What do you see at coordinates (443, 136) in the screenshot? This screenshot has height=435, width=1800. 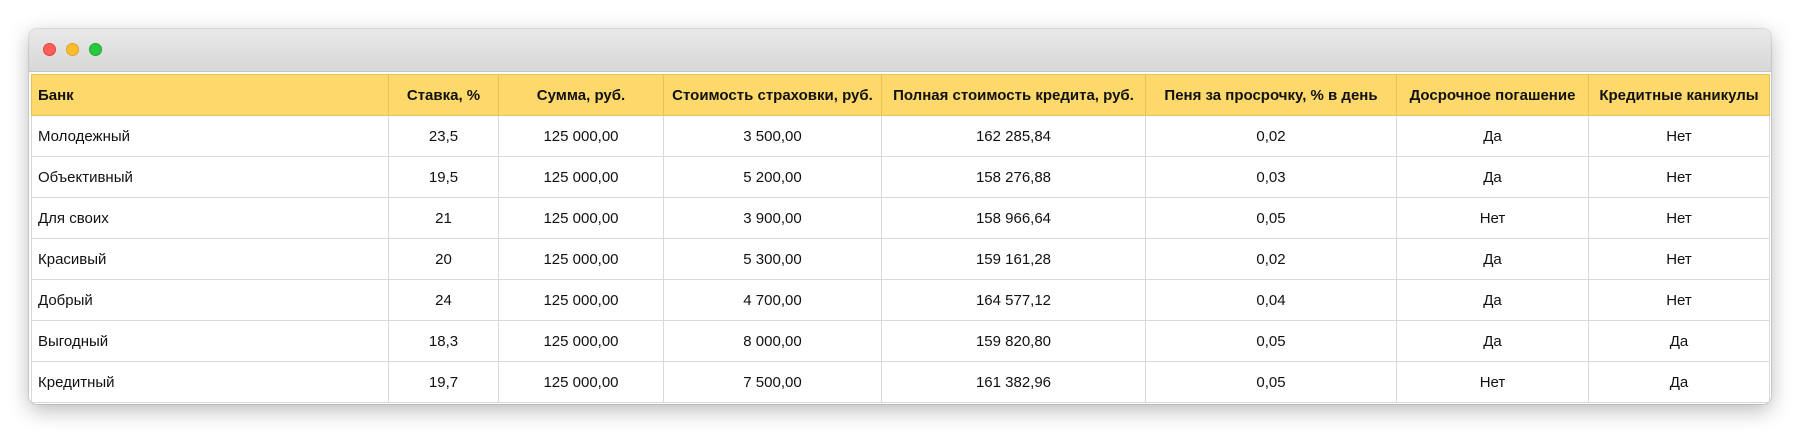 I see `cell-rate: 23,5` at bounding box center [443, 136].